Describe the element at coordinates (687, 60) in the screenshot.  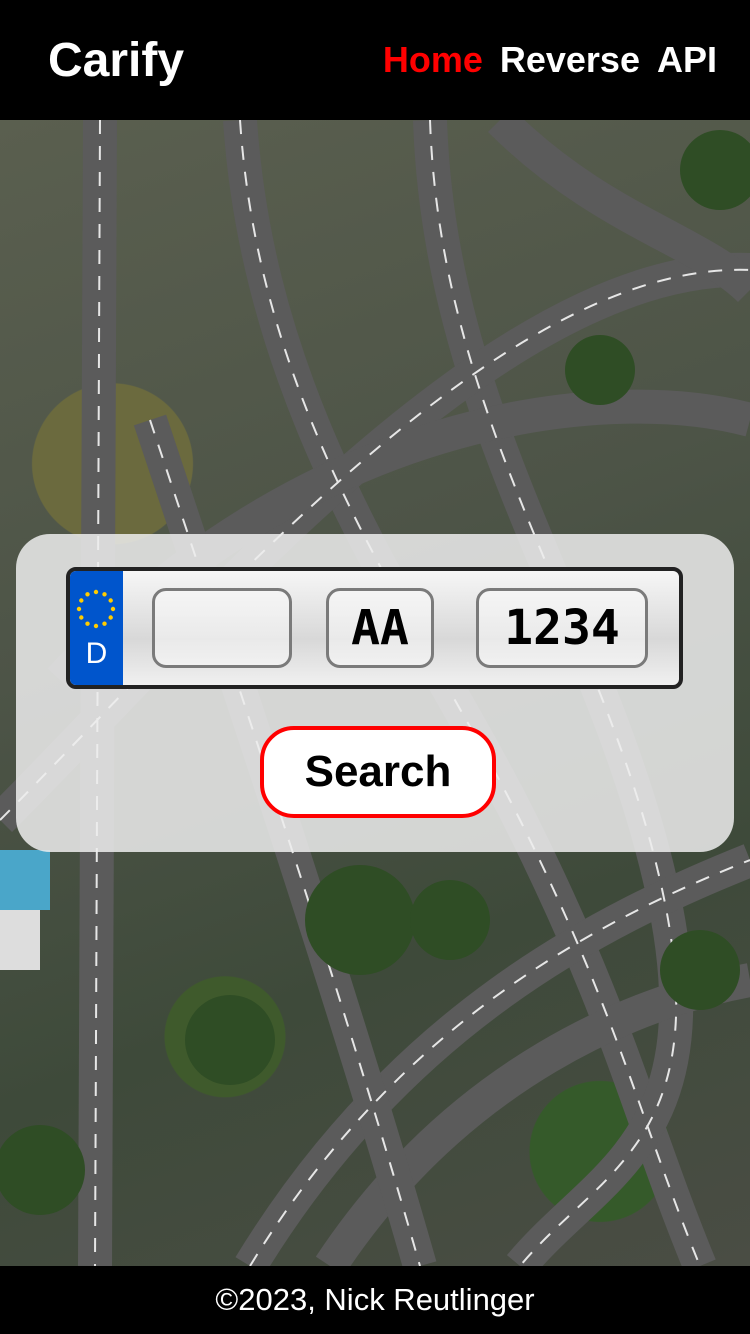
I see `nav-api-link: API` at that location.